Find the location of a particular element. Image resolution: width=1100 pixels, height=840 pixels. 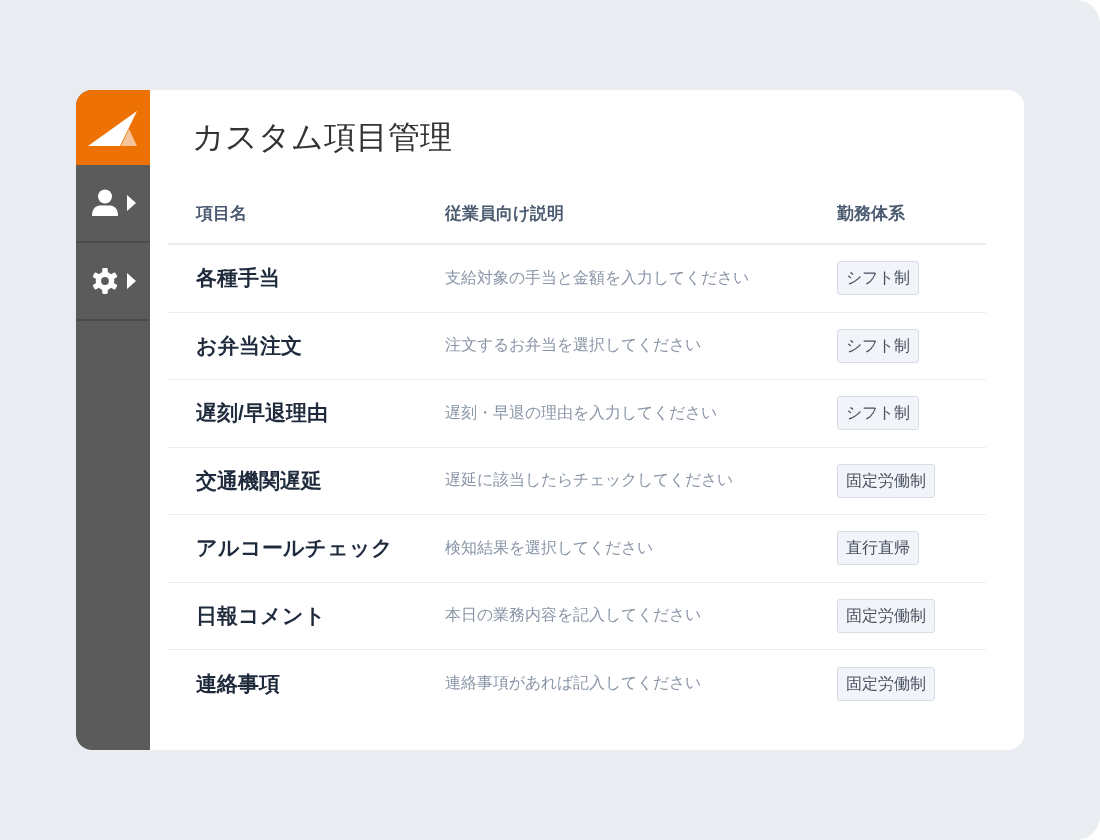

item-name: 交通機関遅延 is located at coordinates (259, 480).